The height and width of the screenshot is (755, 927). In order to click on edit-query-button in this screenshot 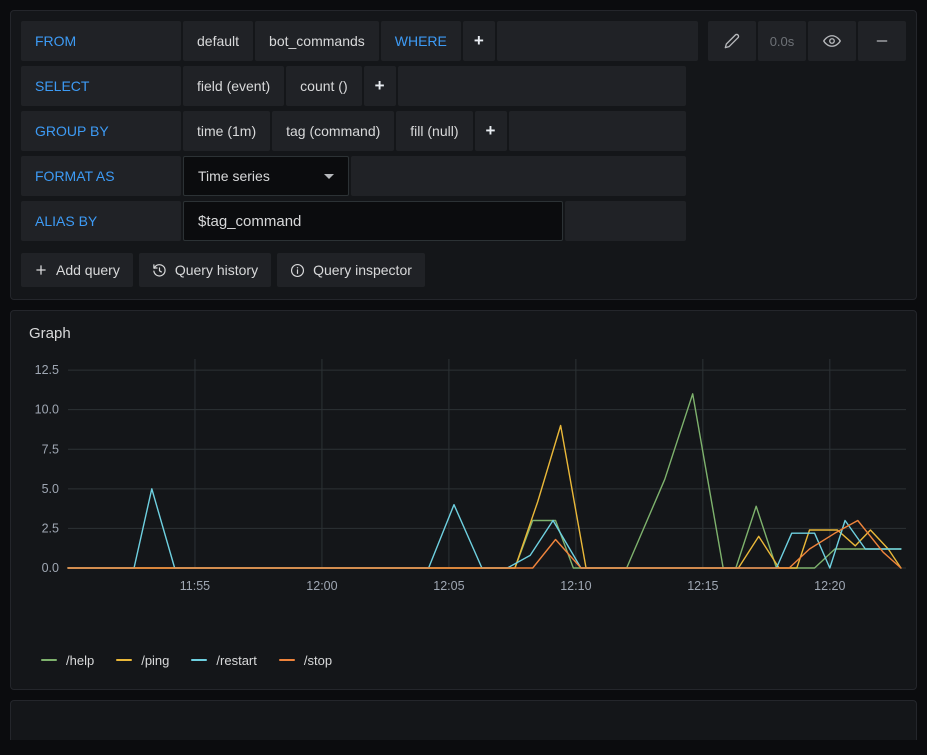, I will do `click(732, 41)`.